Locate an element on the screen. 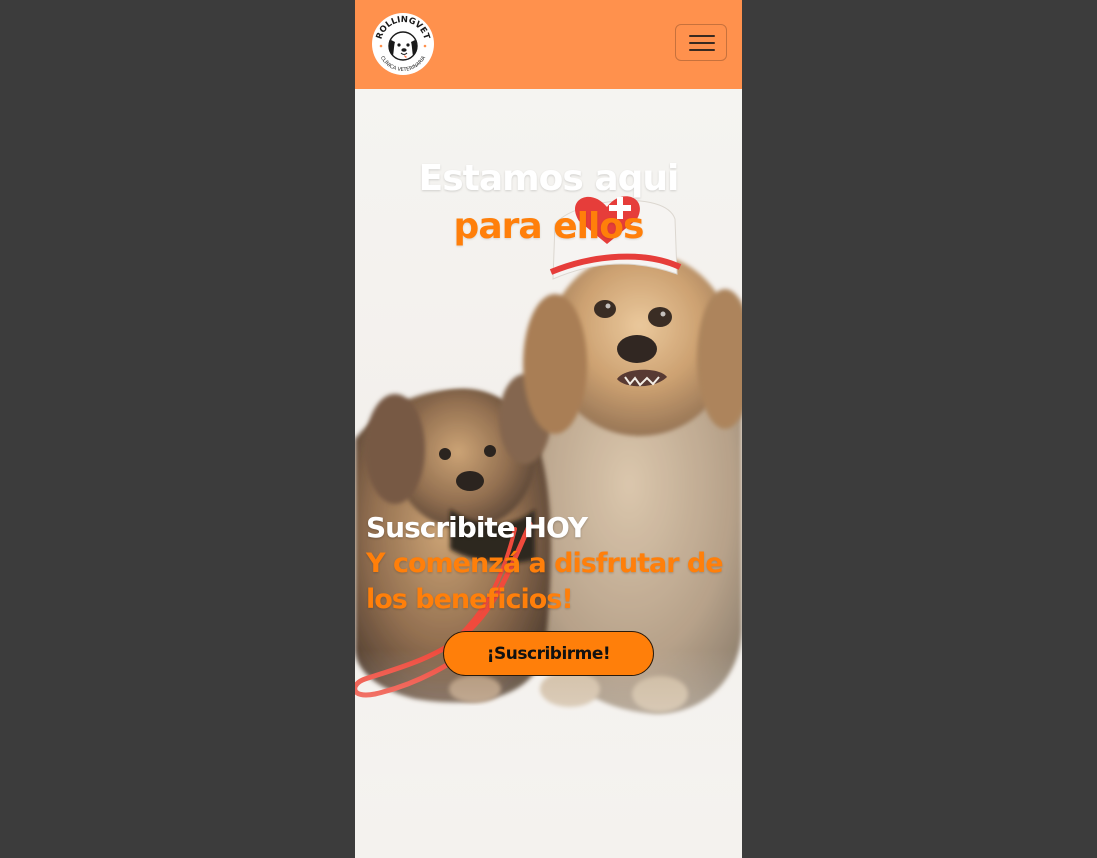 The height and width of the screenshot is (858, 1097). subscribe-button: ¡Suscribirme! is located at coordinates (548, 653).